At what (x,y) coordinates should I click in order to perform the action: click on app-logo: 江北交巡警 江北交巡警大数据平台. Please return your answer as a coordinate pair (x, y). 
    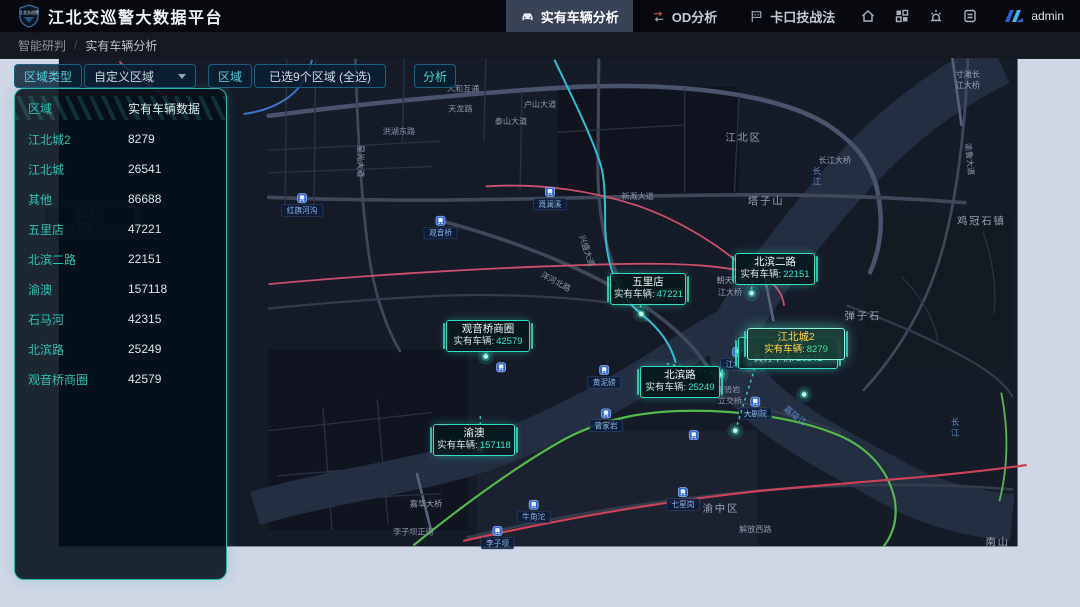
    Looking at the image, I should click on (120, 16).